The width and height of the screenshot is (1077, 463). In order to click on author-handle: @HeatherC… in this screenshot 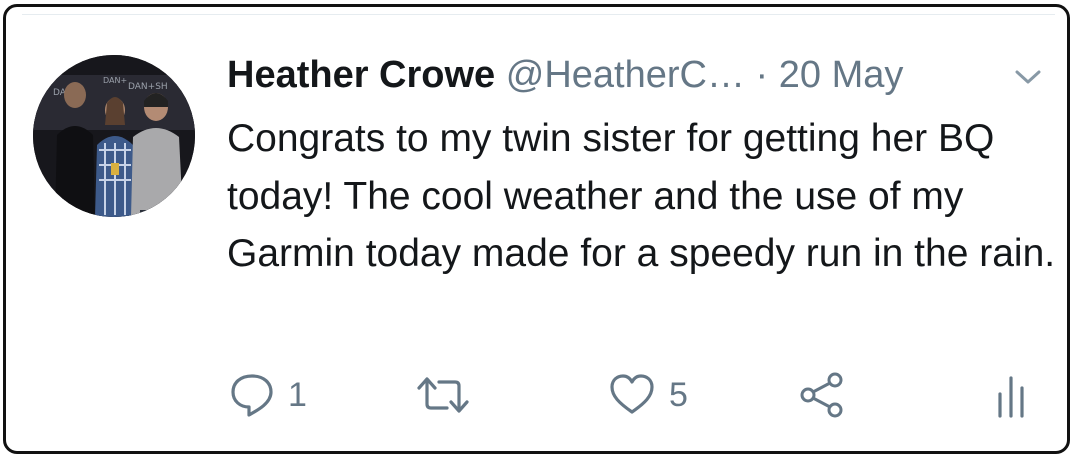, I will do `click(625, 75)`.